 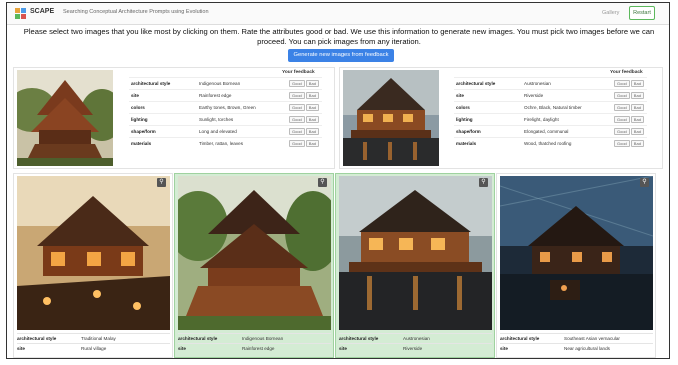 I want to click on attribute-row: architectural style Austronesian, so click(x=415, y=338).